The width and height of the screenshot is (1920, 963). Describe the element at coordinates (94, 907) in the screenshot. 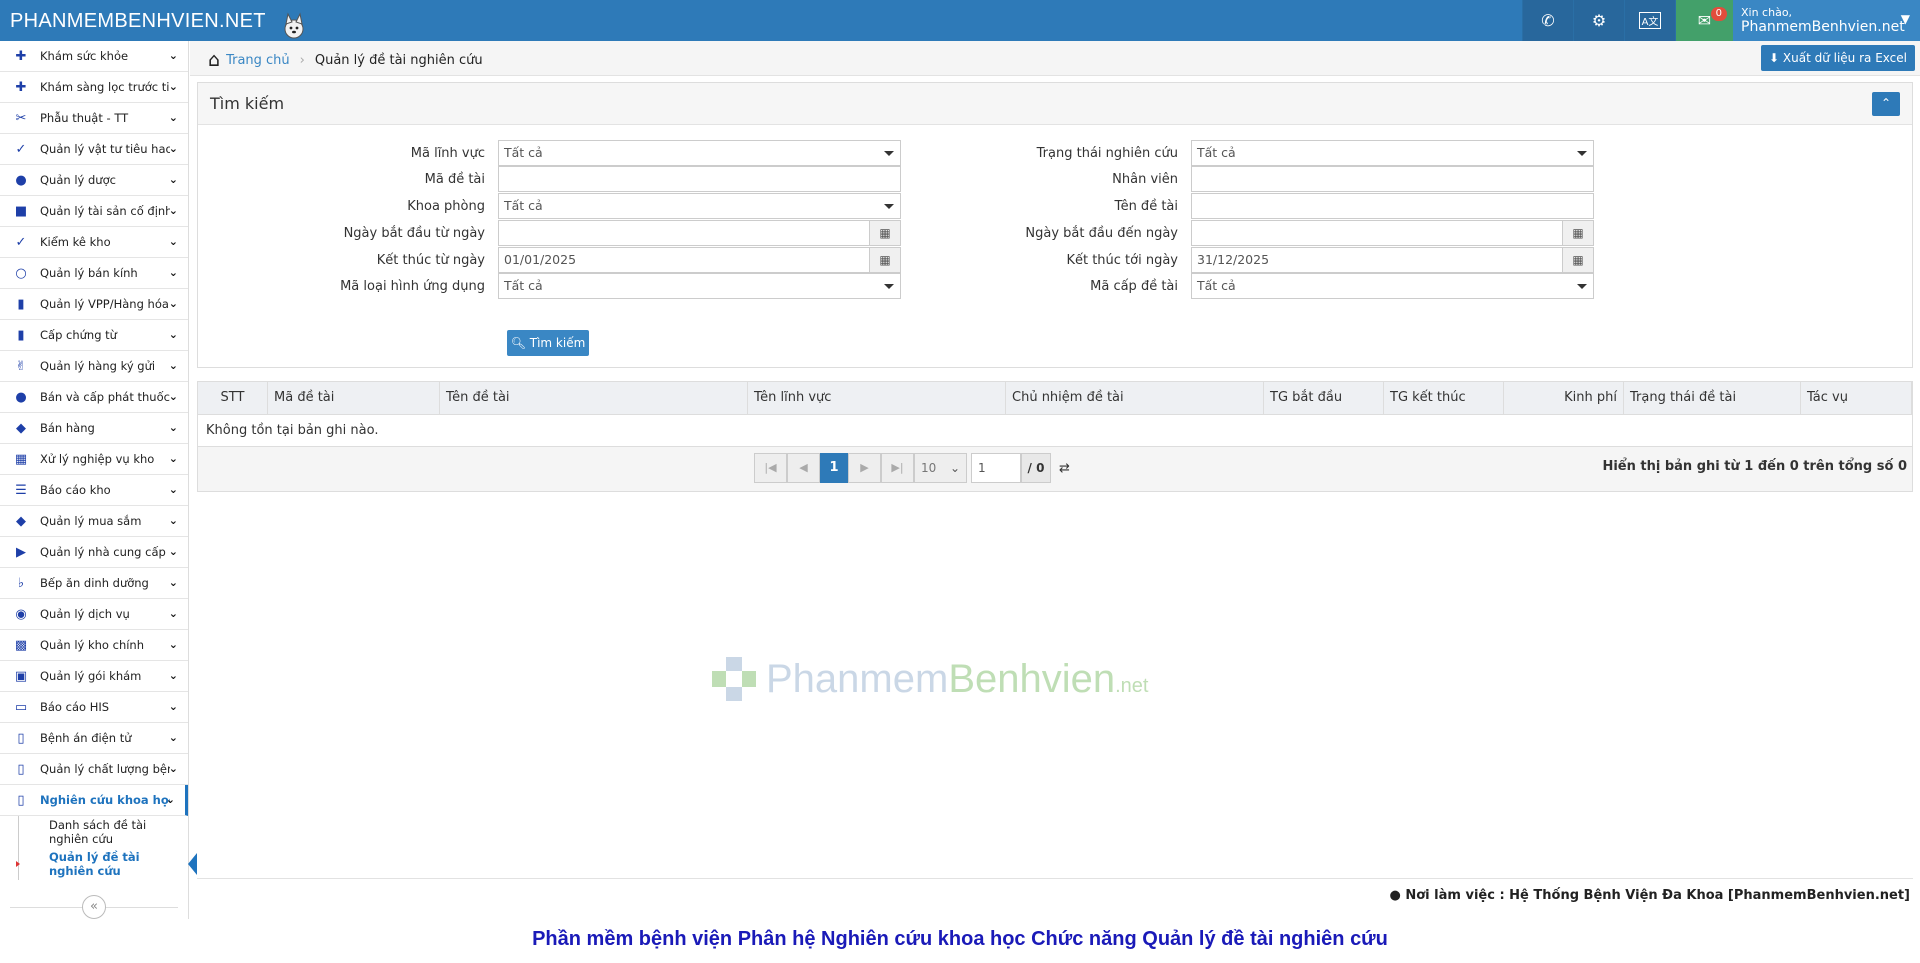

I see `collapse-sidebar-button: «` at that location.